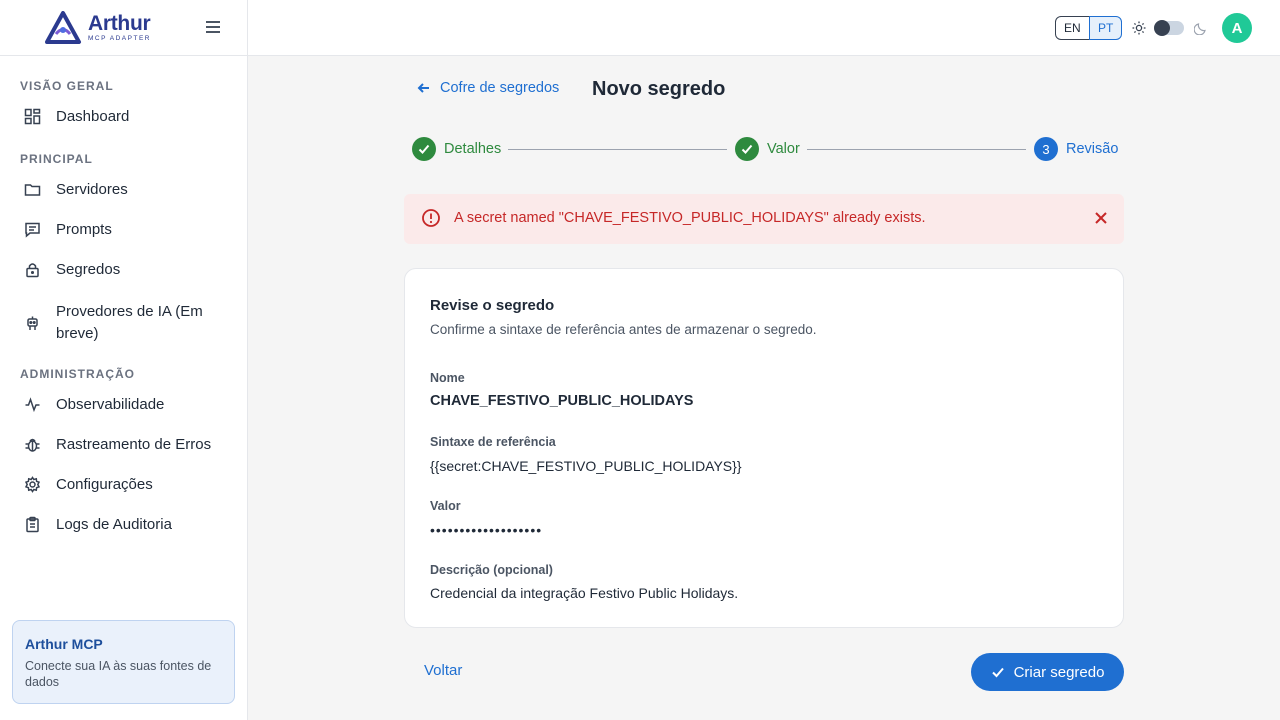 This screenshot has width=1280, height=720. I want to click on step-review: 3 Revisão, so click(1076, 149).